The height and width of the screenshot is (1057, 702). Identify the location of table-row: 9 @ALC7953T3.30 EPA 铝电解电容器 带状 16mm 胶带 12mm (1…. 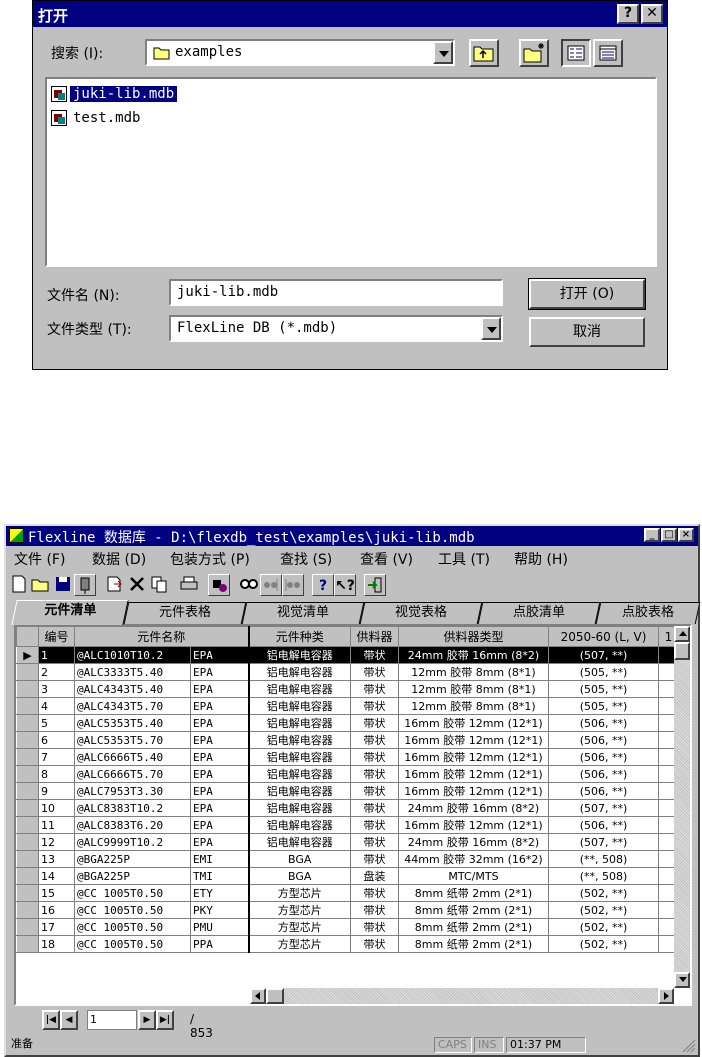
(347, 791).